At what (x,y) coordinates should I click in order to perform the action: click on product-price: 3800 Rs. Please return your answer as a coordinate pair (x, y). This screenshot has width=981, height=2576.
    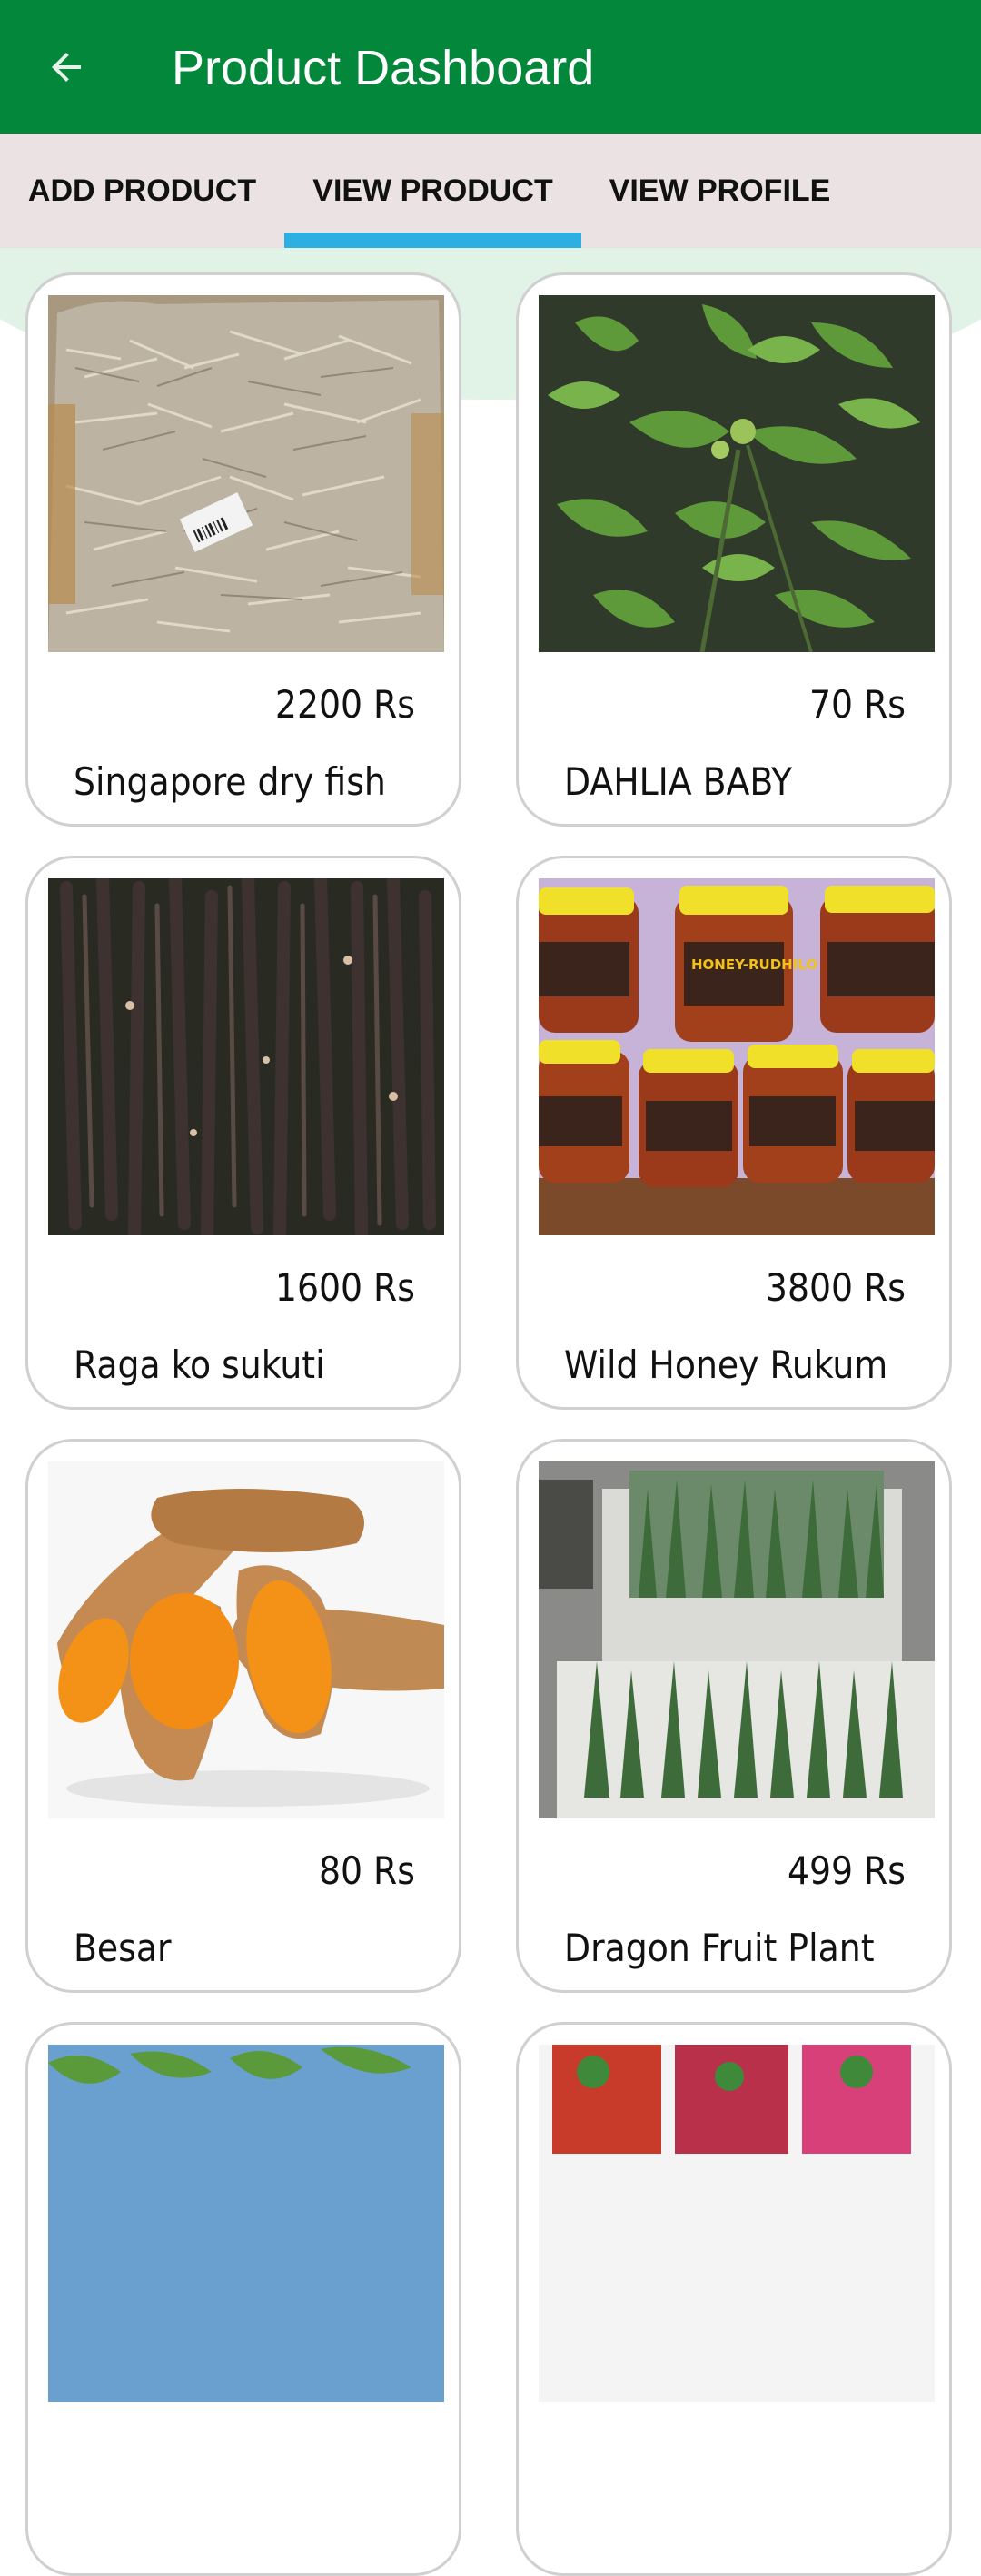
    Looking at the image, I should click on (835, 1287).